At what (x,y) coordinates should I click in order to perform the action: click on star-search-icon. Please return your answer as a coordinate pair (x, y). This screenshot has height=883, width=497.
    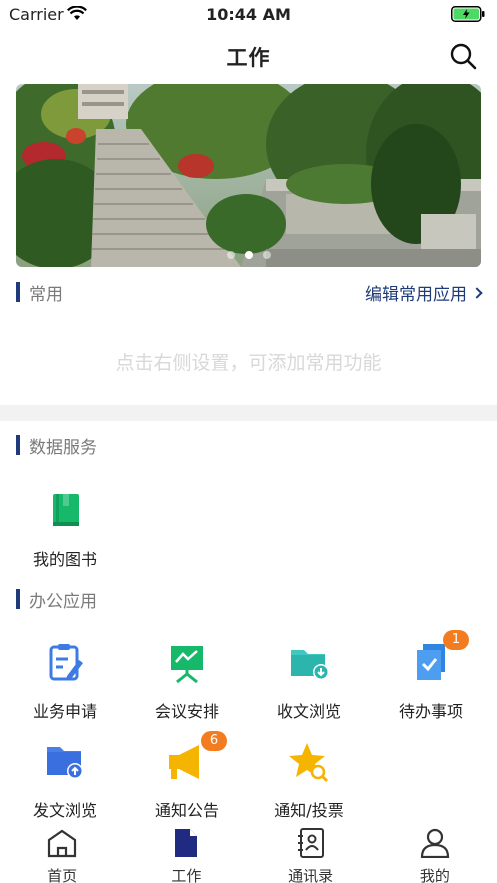
    Looking at the image, I should click on (309, 763).